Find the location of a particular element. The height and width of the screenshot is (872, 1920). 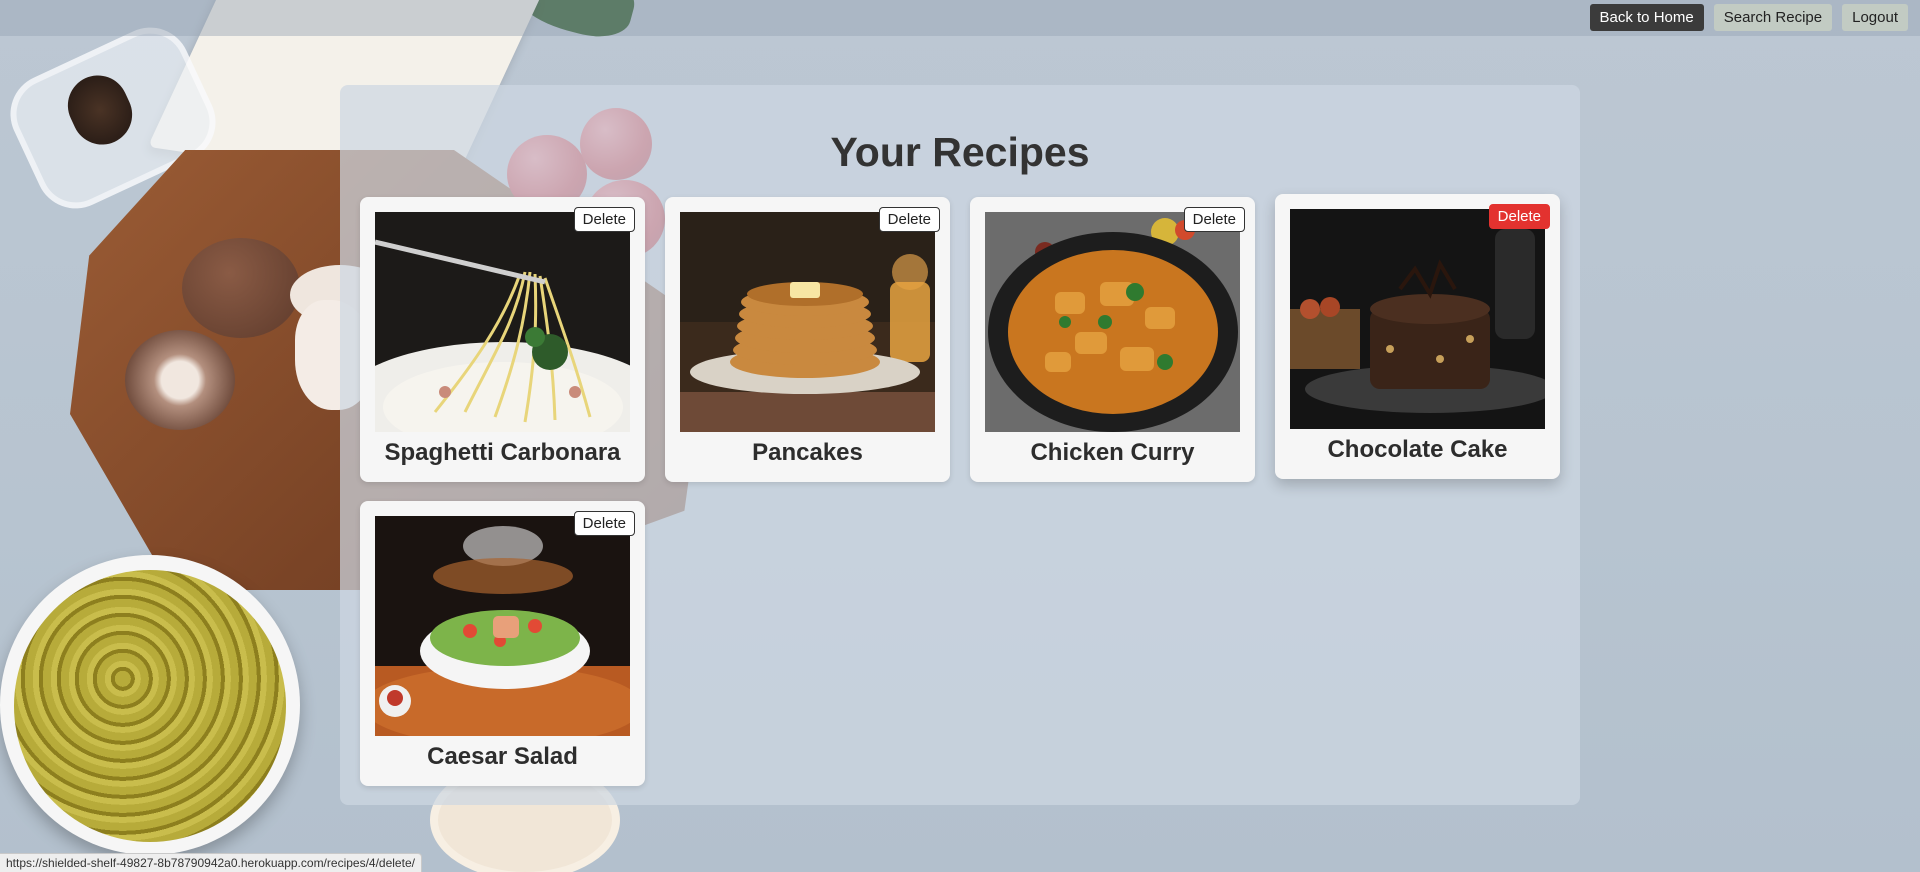

recipe-title: Spaghetti Carbonara is located at coordinates (502, 452).